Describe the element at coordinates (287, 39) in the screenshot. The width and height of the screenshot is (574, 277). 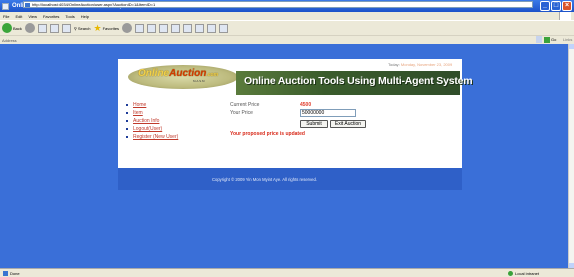
I see `address-bar: Address` at that location.